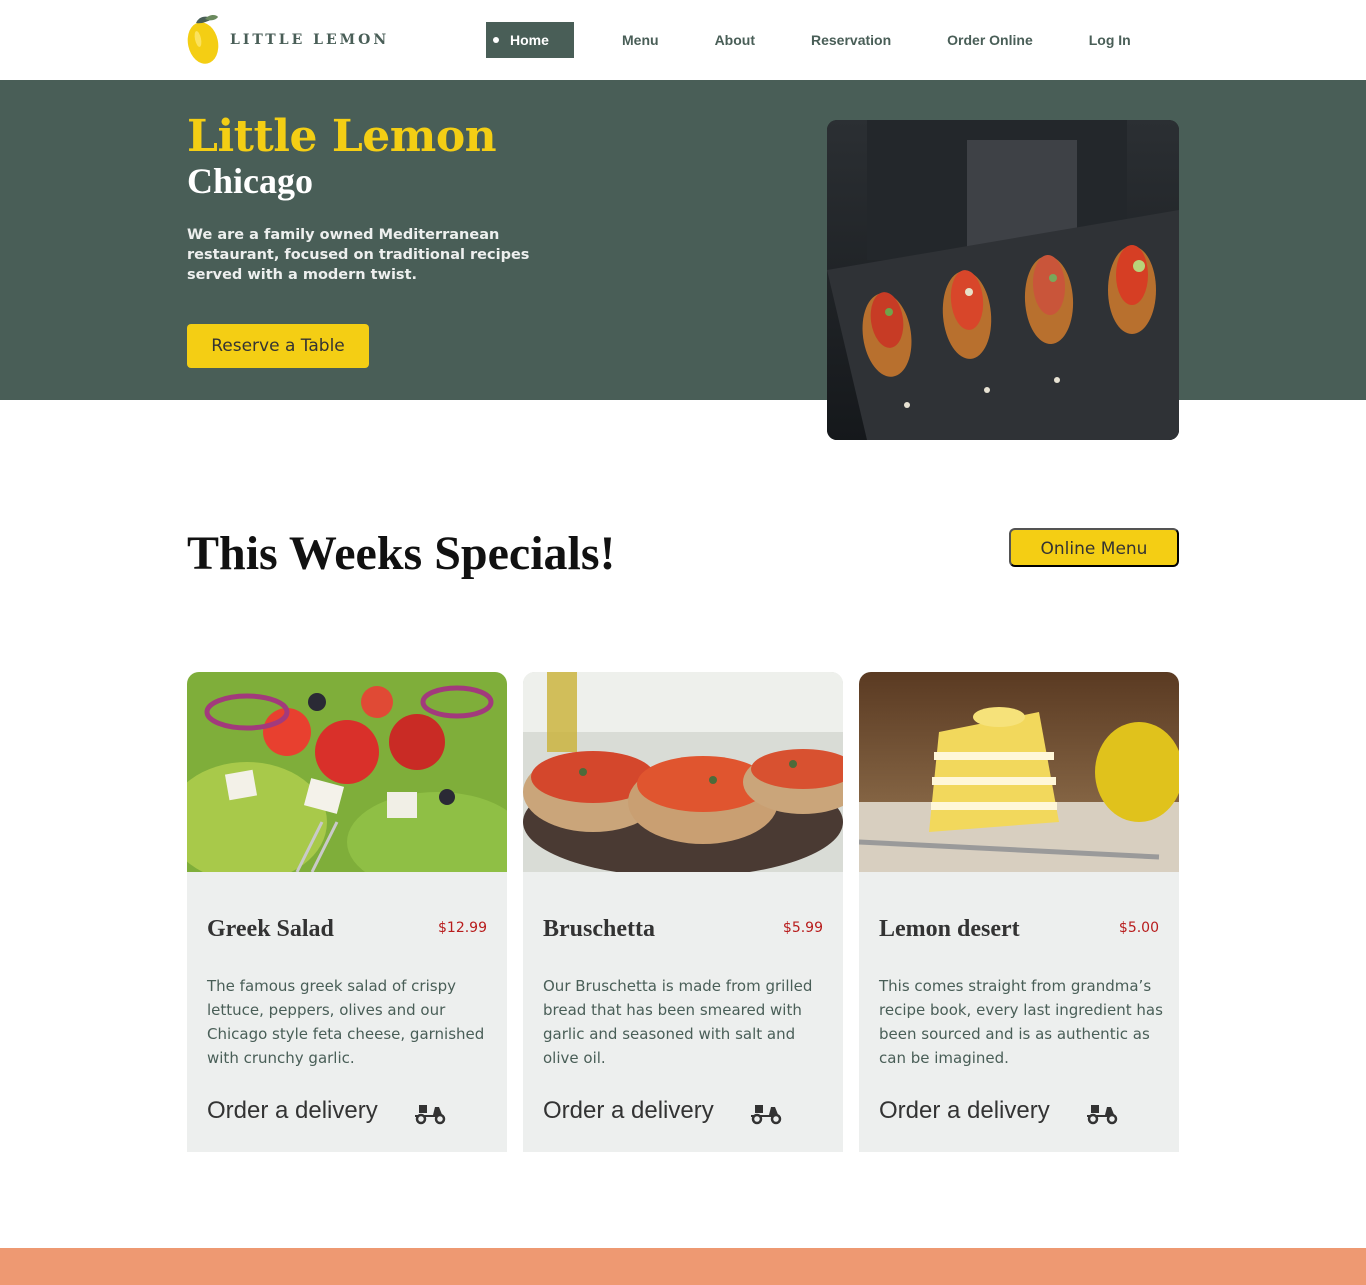 The width and height of the screenshot is (1366, 1285). I want to click on logo-text: LITTLE LEMON, so click(310, 40).